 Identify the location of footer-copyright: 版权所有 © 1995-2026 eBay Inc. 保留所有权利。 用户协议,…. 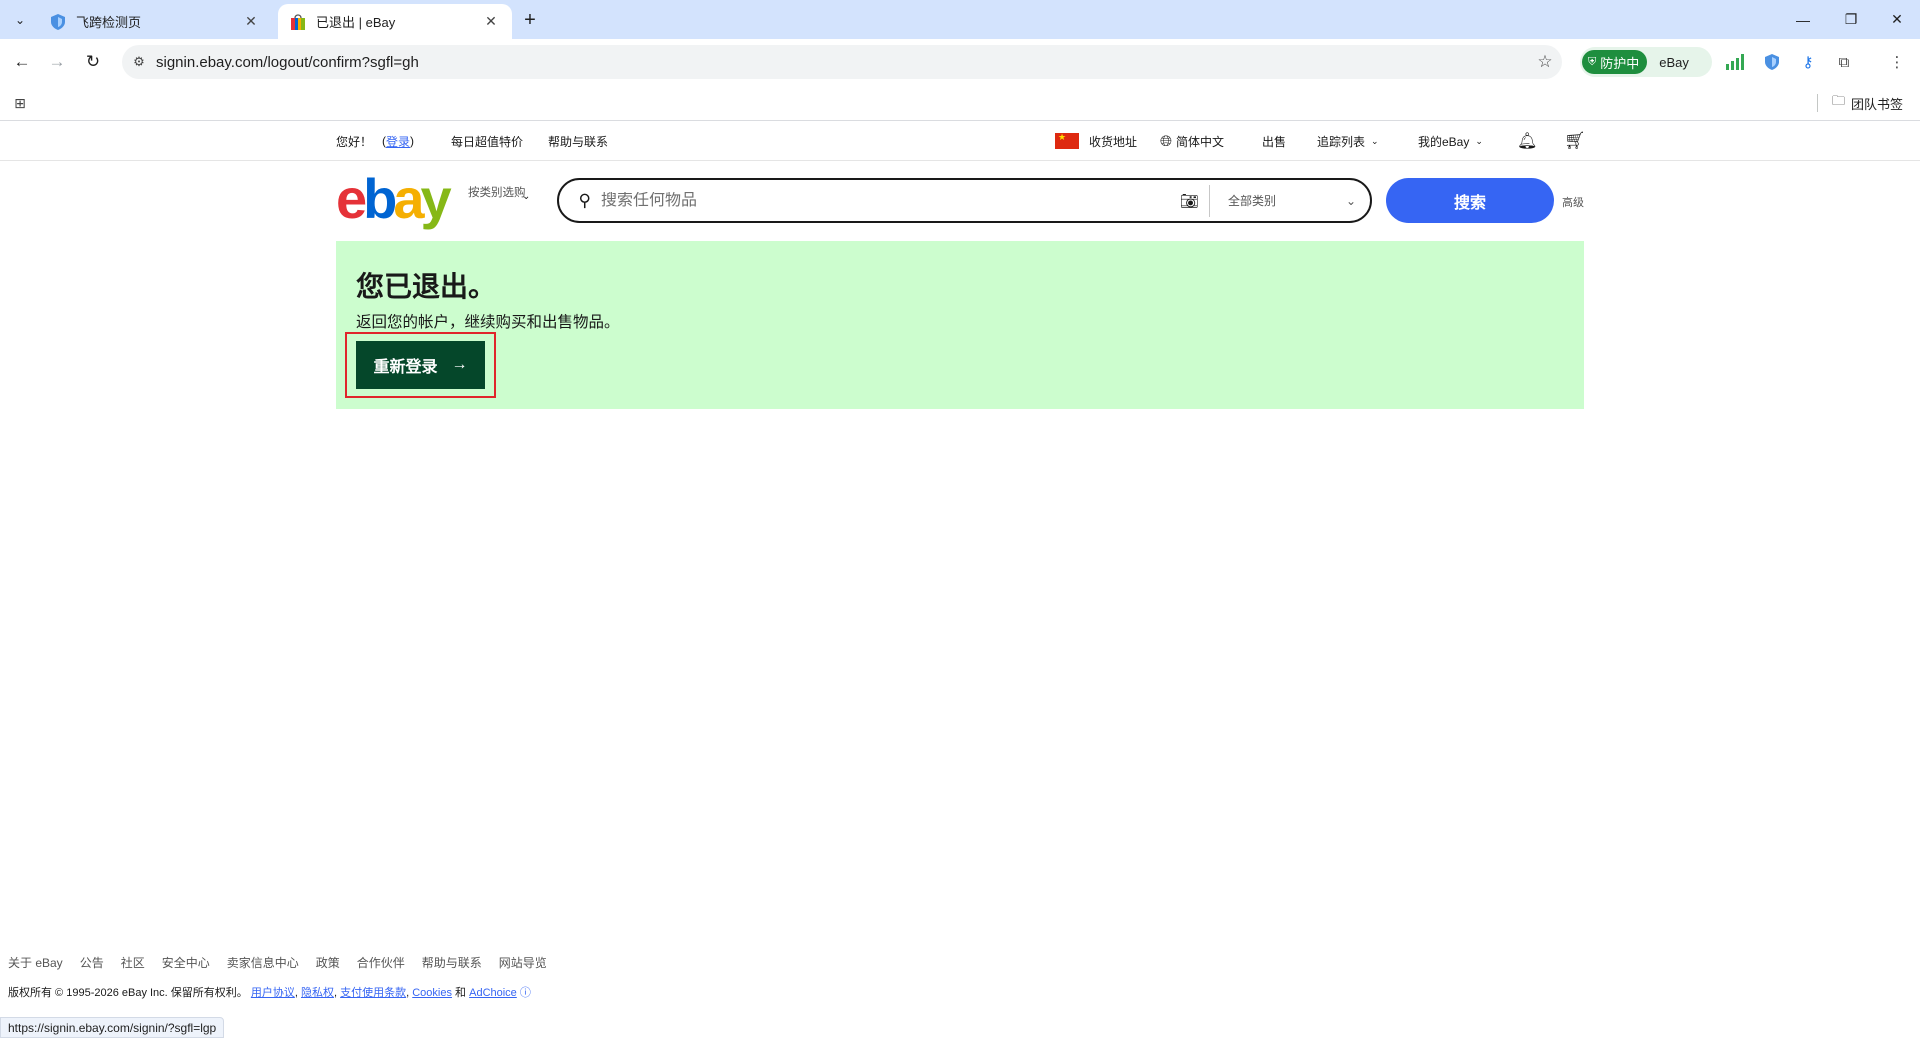
(269, 993).